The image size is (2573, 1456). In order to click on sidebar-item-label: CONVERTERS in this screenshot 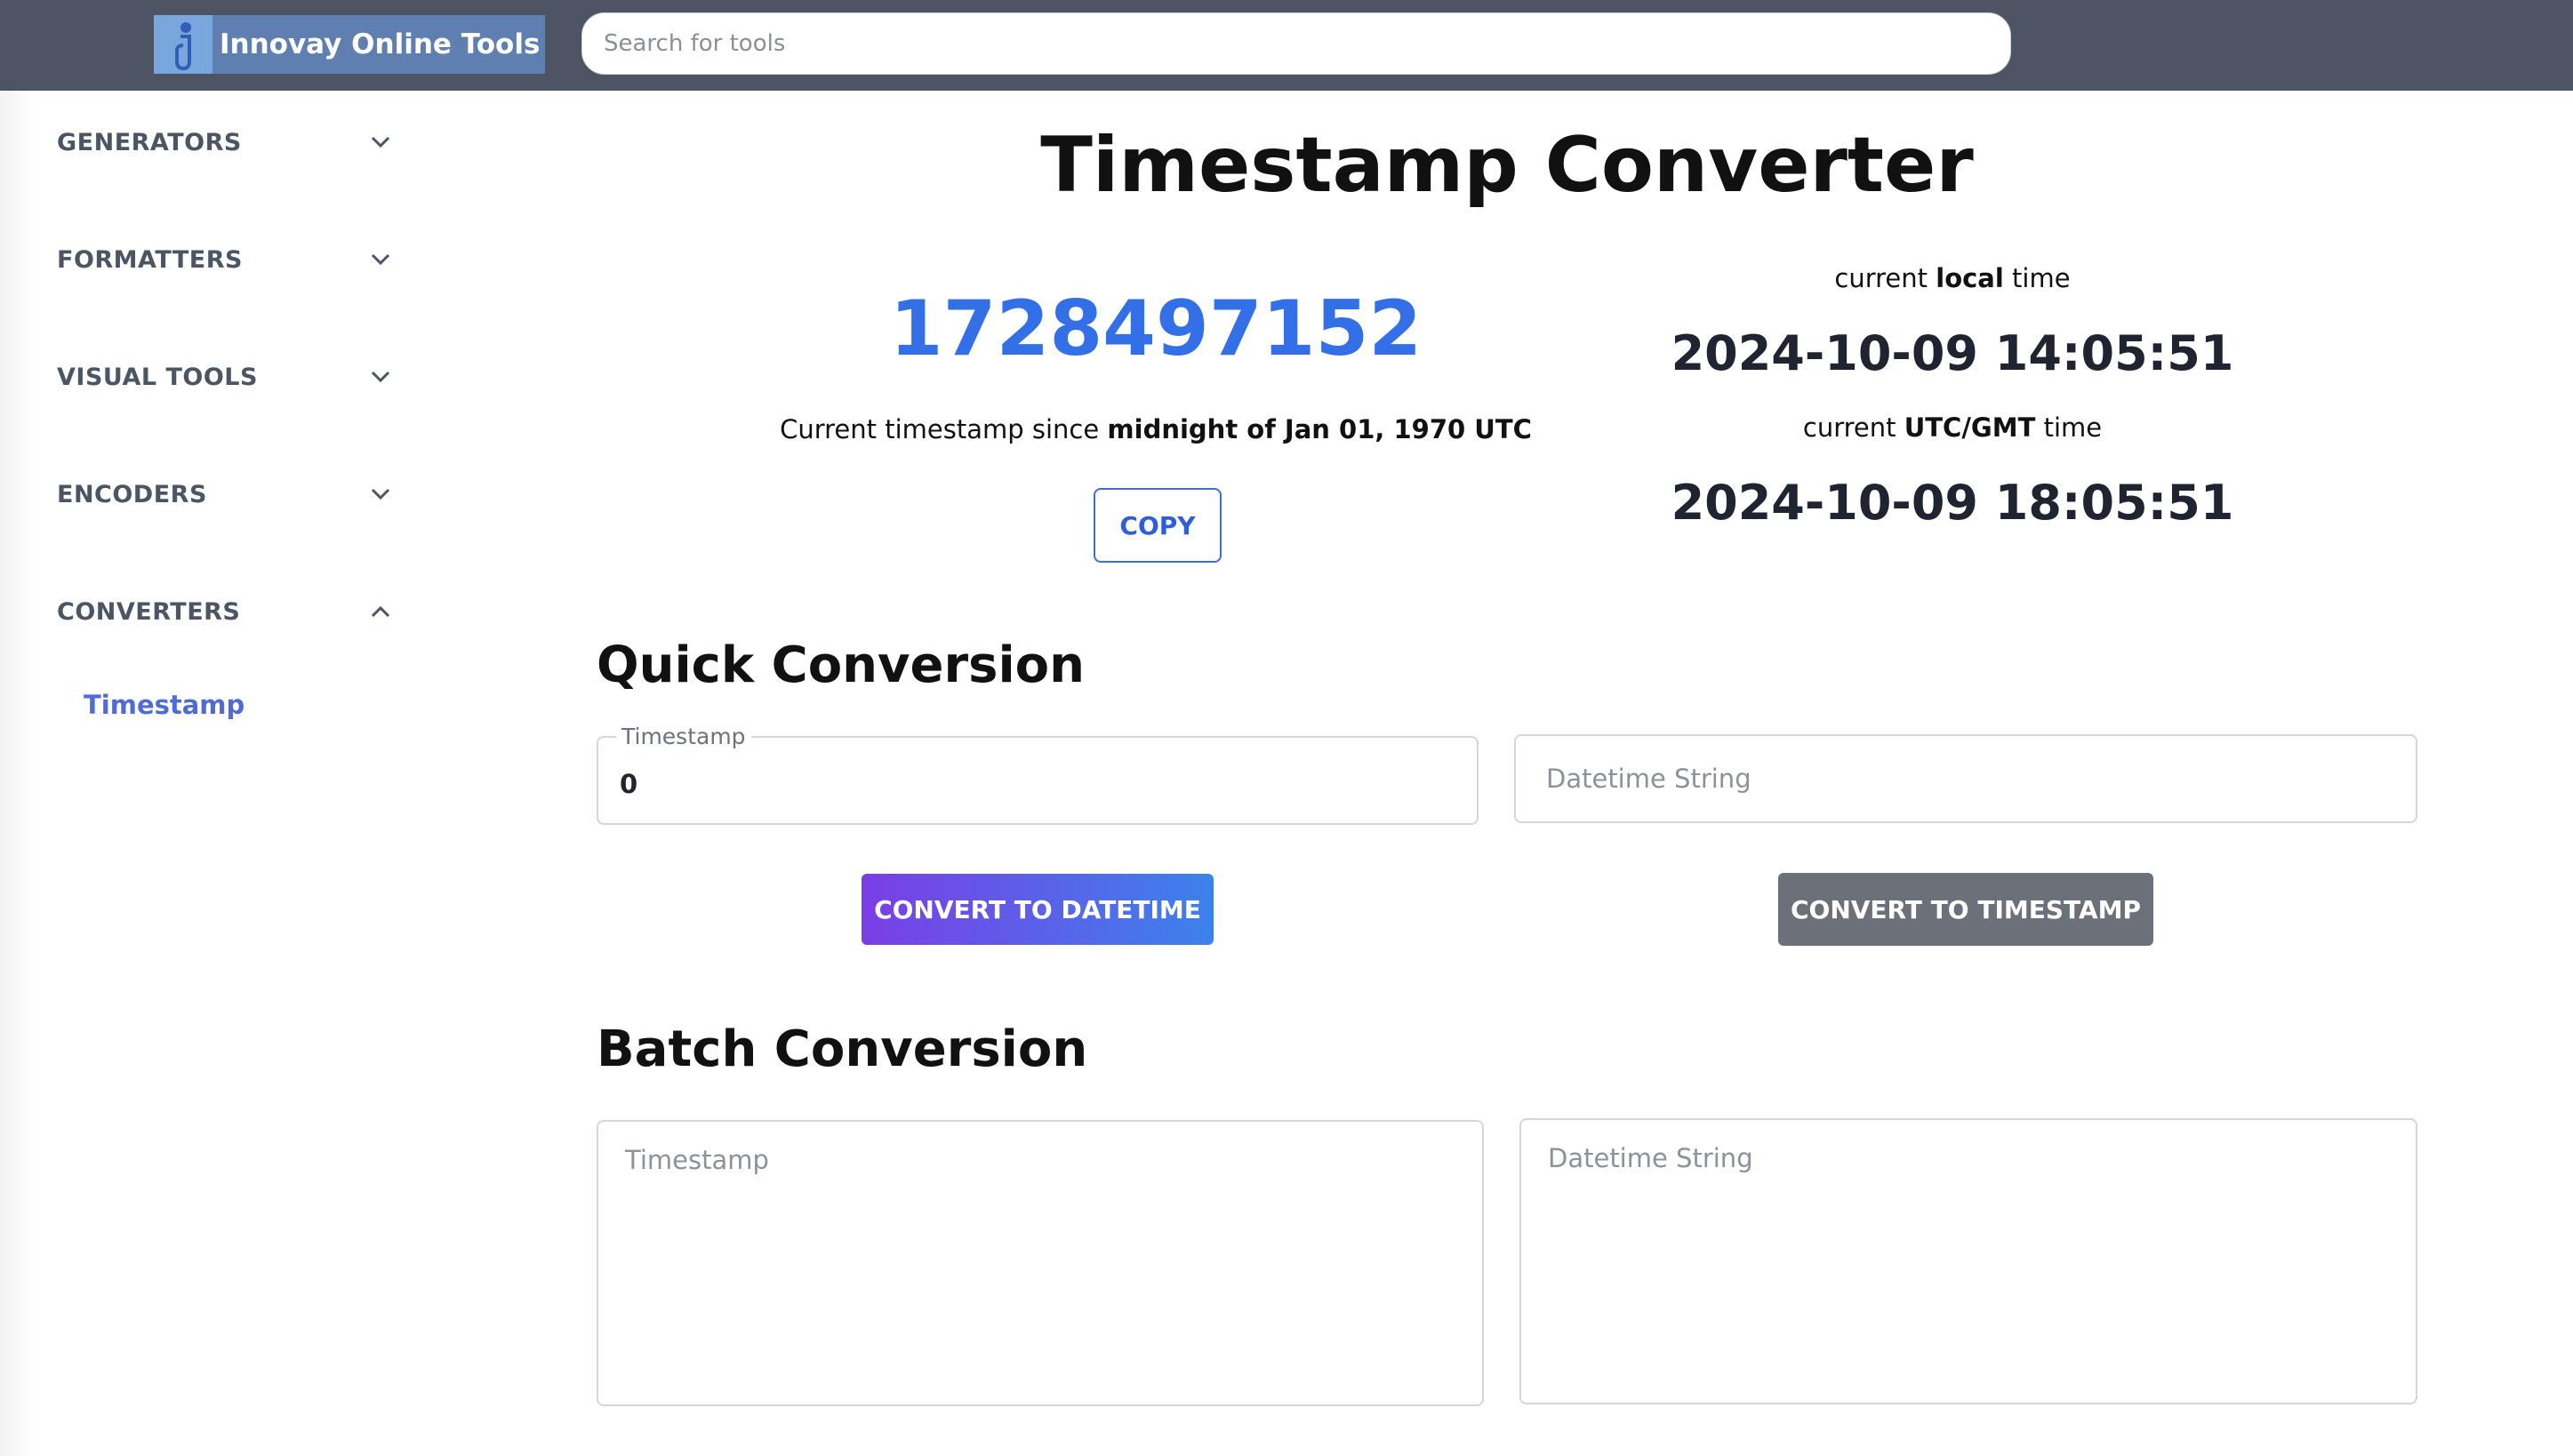, I will do `click(149, 611)`.